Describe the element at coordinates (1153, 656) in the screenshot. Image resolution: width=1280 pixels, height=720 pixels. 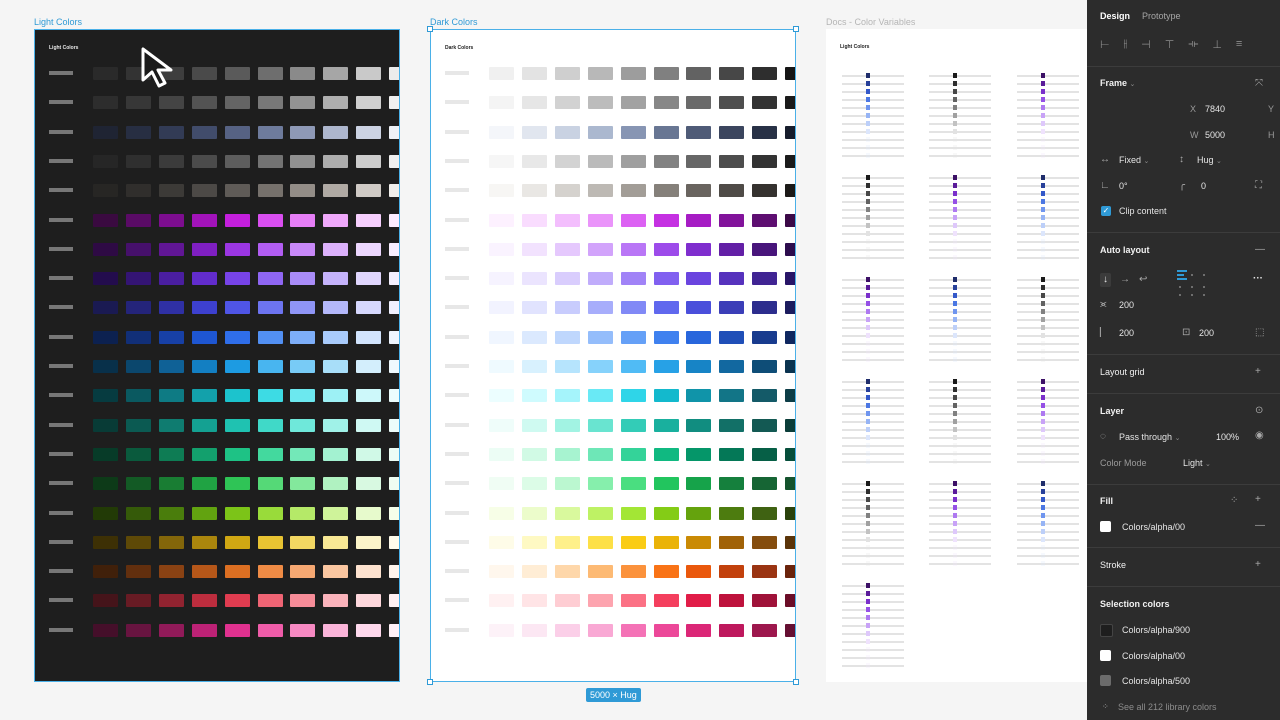
I see `selection-color-name: Colors/alpha/00` at that location.